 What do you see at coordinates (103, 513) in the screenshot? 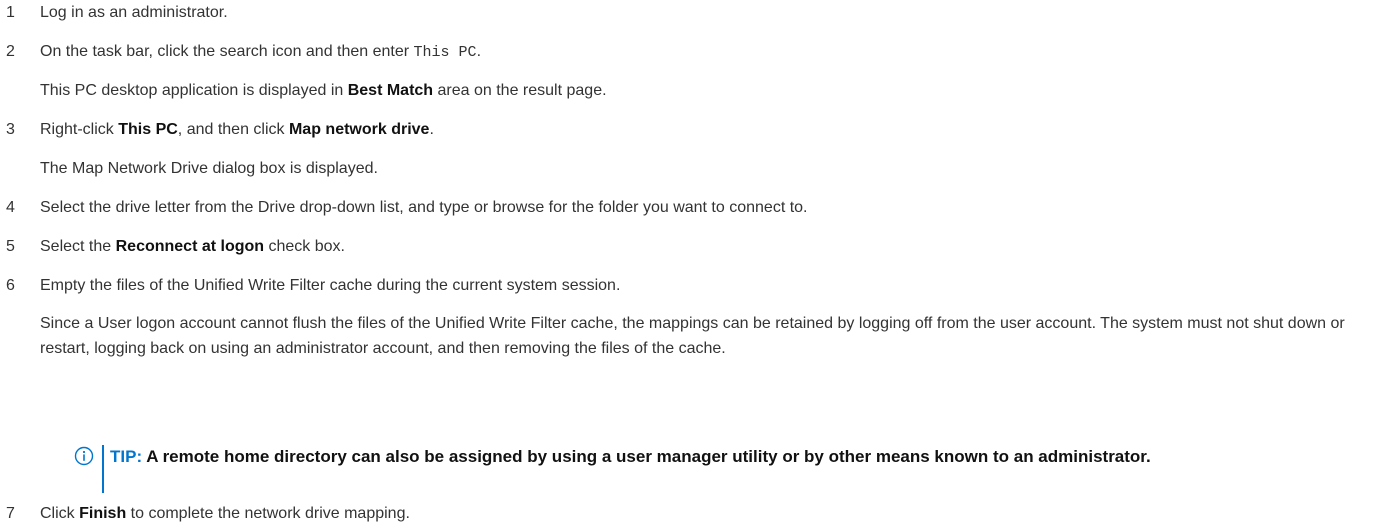
I see `bold-term: Finish` at bounding box center [103, 513].